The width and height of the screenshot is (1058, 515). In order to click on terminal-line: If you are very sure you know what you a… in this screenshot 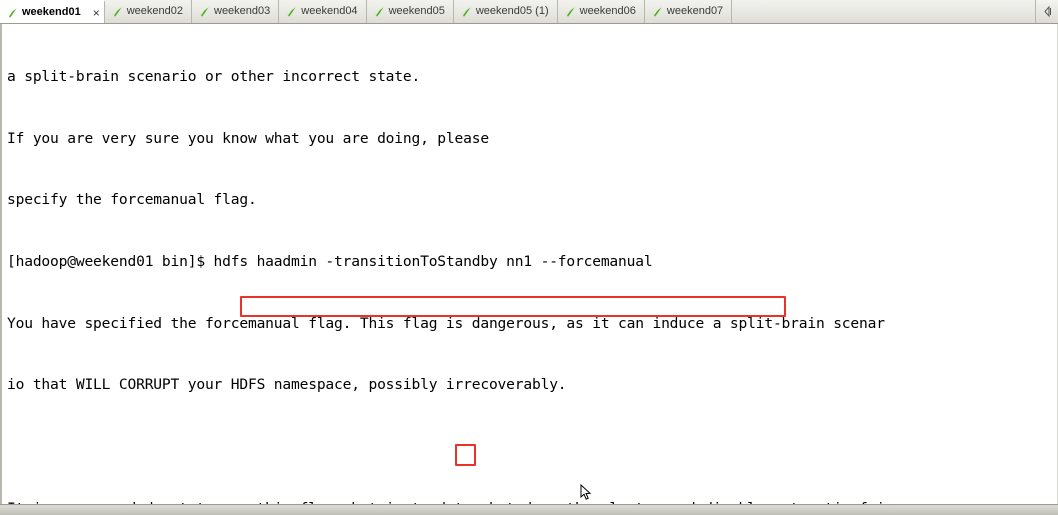, I will do `click(248, 138)`.